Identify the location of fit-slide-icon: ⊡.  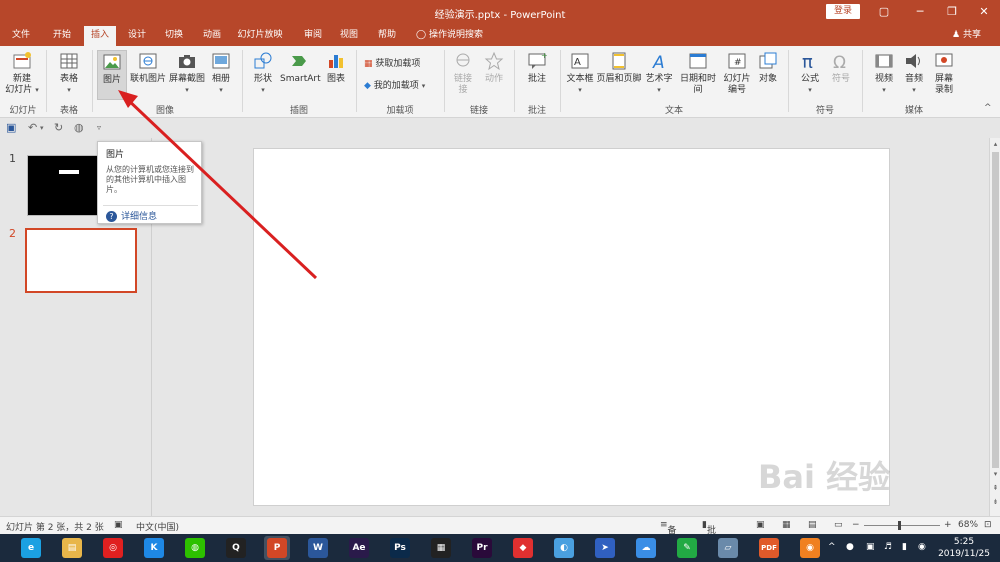
(988, 525).